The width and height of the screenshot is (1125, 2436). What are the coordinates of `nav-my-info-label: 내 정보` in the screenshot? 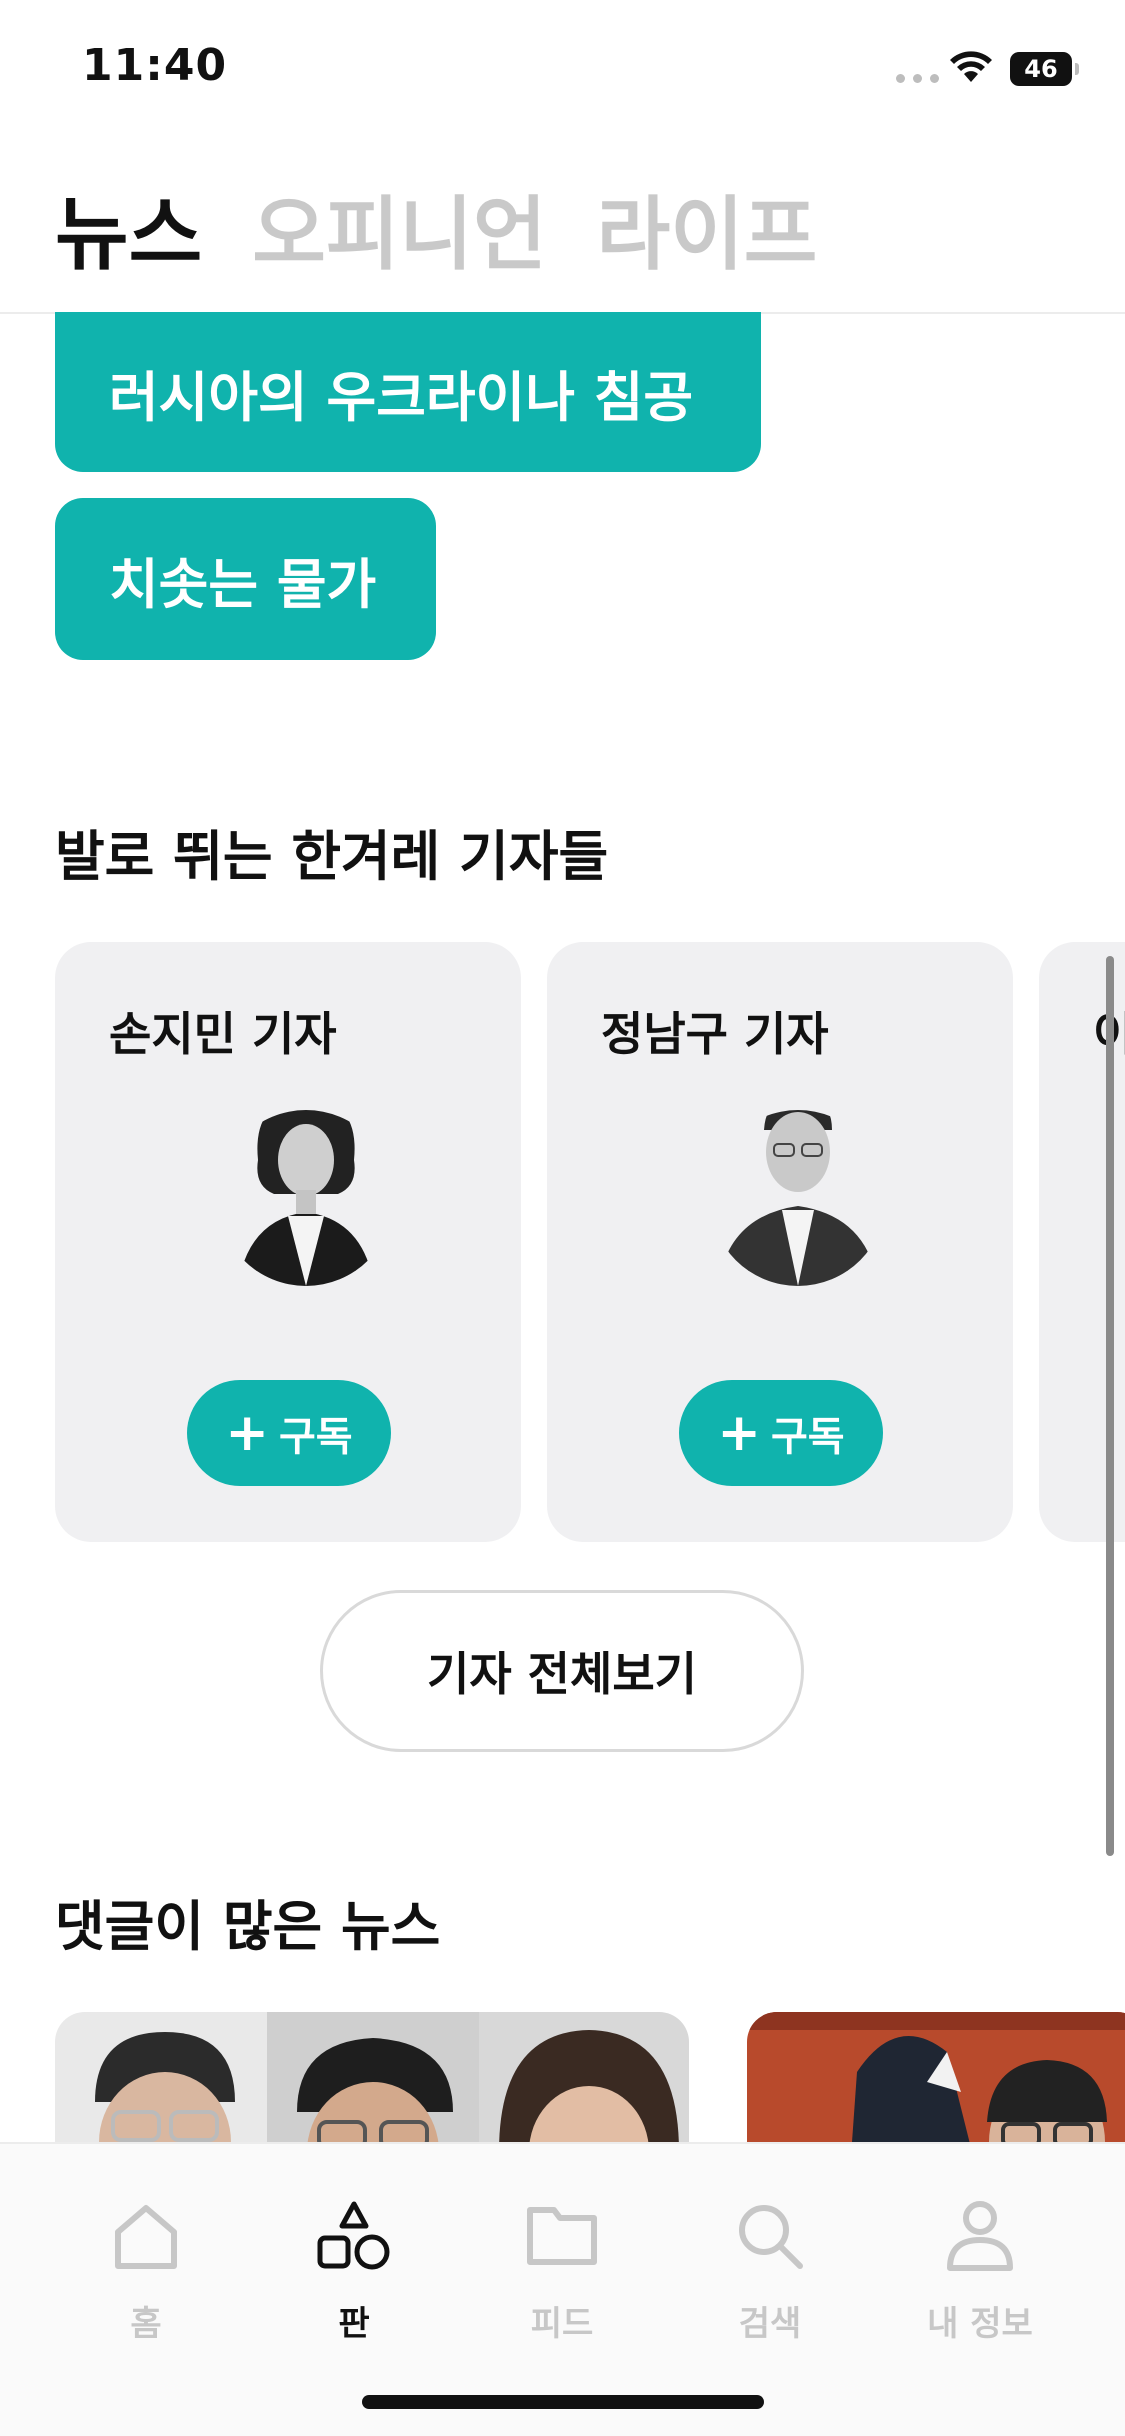 It's located at (980, 2324).